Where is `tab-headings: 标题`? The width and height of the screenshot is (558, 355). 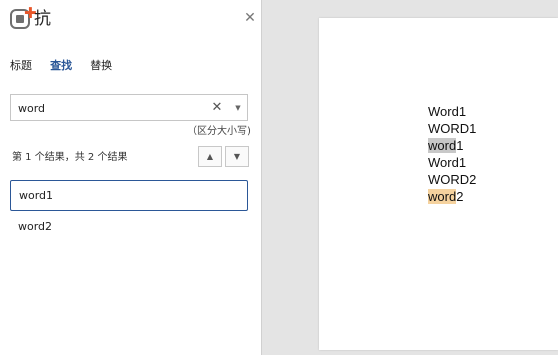
tab-headings: 标题 is located at coordinates (21, 66).